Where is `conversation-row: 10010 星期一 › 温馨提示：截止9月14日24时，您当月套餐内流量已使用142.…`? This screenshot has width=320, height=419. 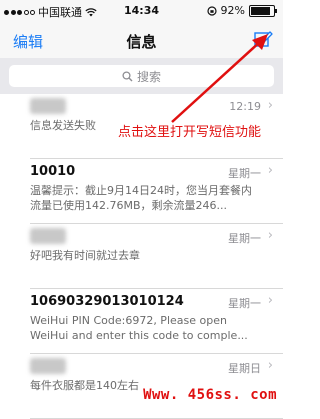 conversation-row: 10010 星期一 › 温馨提示：截止9月14日24时，您当月套餐内流量已使用142.… is located at coordinates (156, 191).